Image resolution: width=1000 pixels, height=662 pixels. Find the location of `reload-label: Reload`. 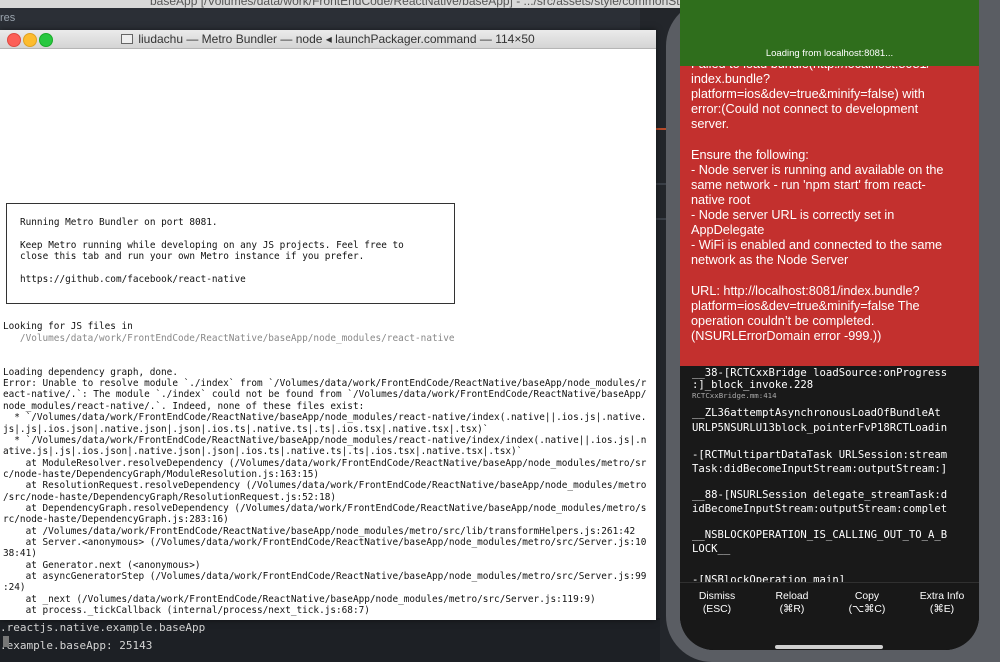

reload-label: Reload is located at coordinates (792, 596).